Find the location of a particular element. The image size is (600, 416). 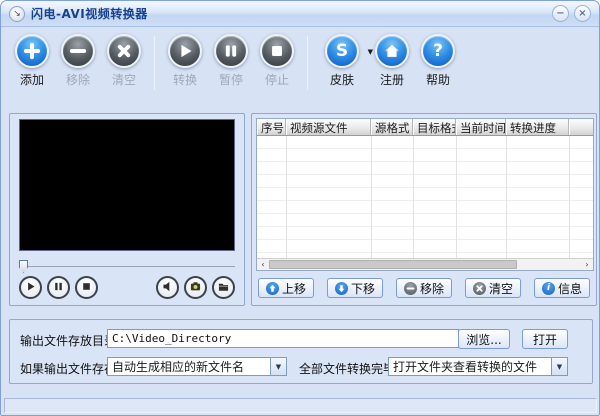

title-bar: ↘ 闪电-AVI视频转换器 − × is located at coordinates (300, 14).